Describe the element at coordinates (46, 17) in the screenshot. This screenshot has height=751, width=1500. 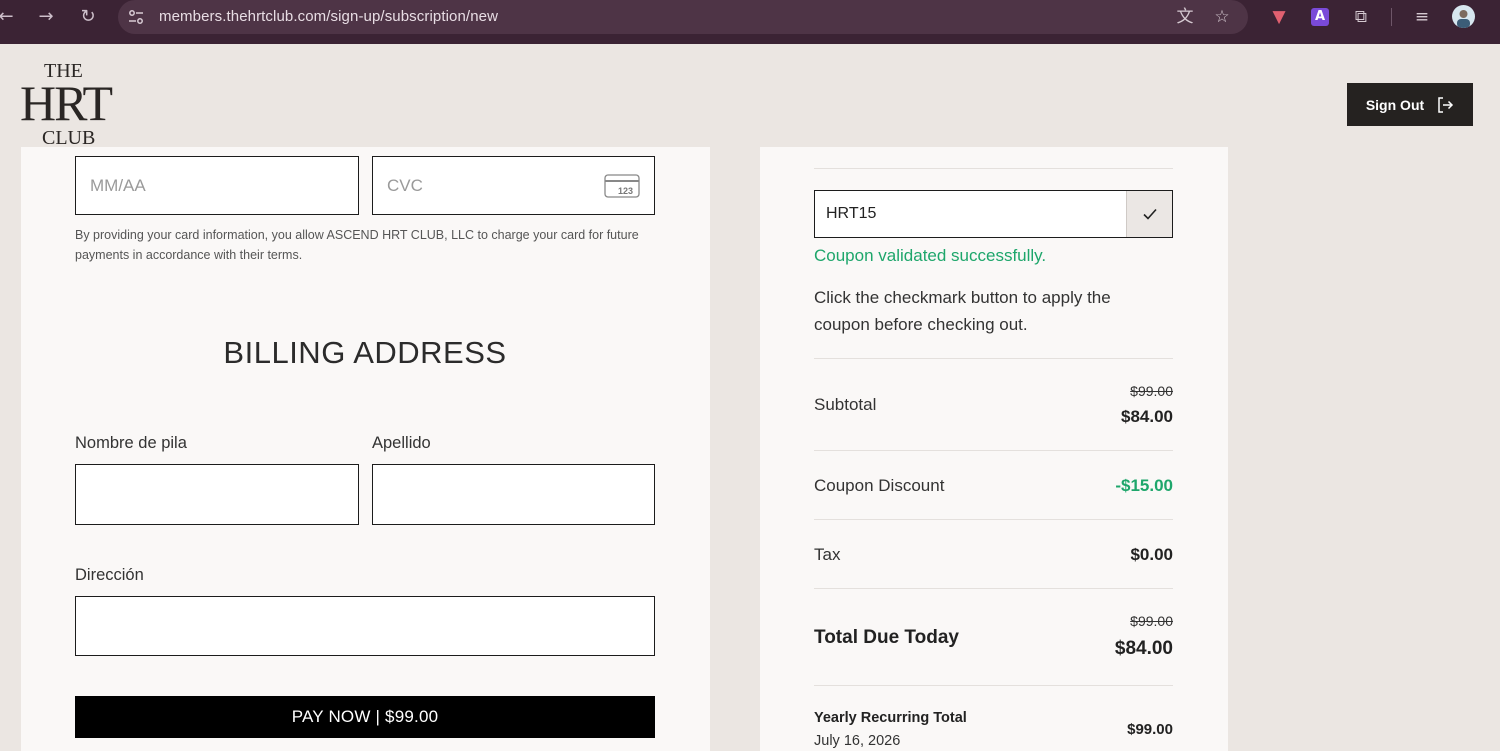
I see `forward-arrow-icon: →` at that location.